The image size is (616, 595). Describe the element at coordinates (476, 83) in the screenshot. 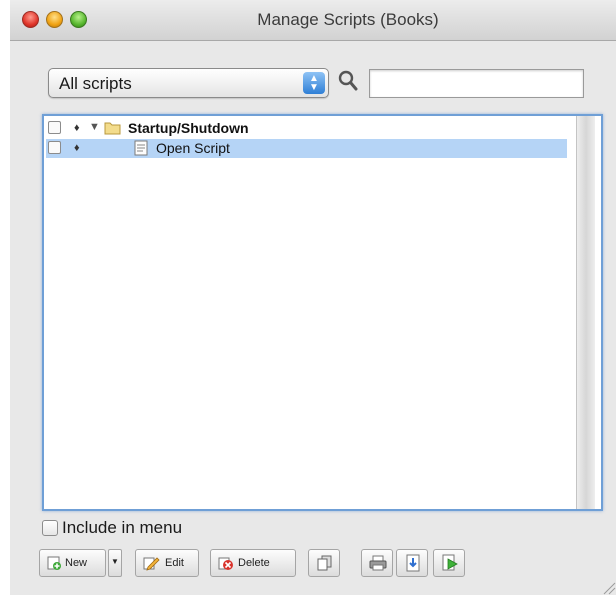

I see `search-input` at that location.